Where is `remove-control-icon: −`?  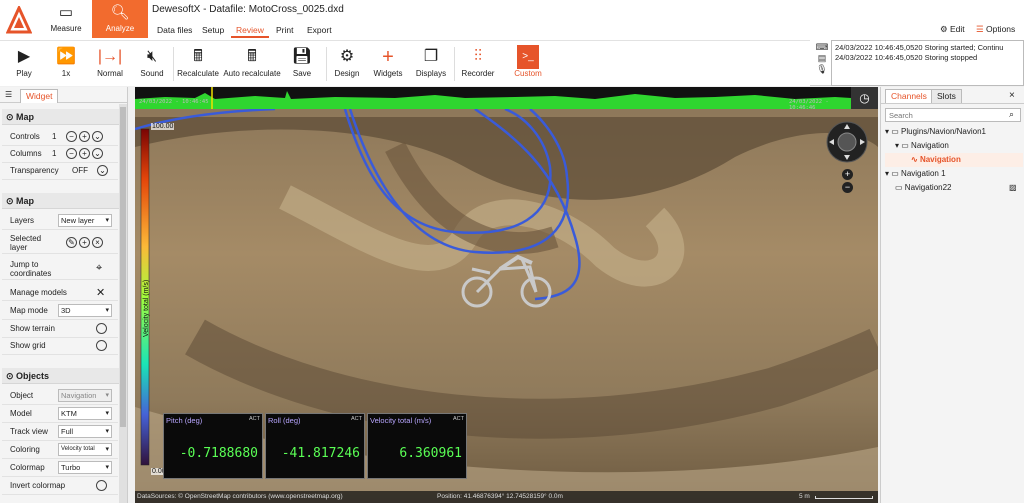
remove-control-icon: − is located at coordinates (71, 136).